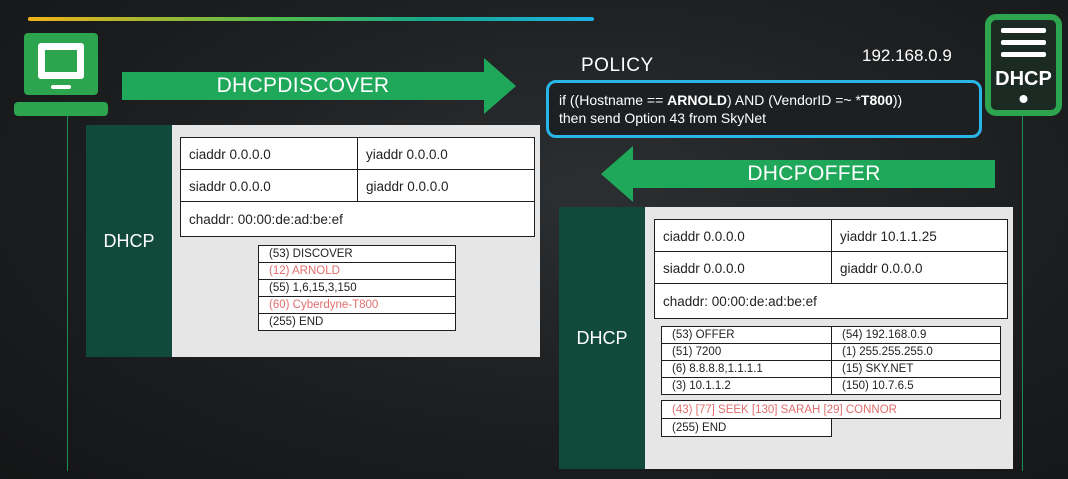 This screenshot has height=479, width=1068. I want to click on offer-option: (150) 10.7.6.5, so click(916, 386).